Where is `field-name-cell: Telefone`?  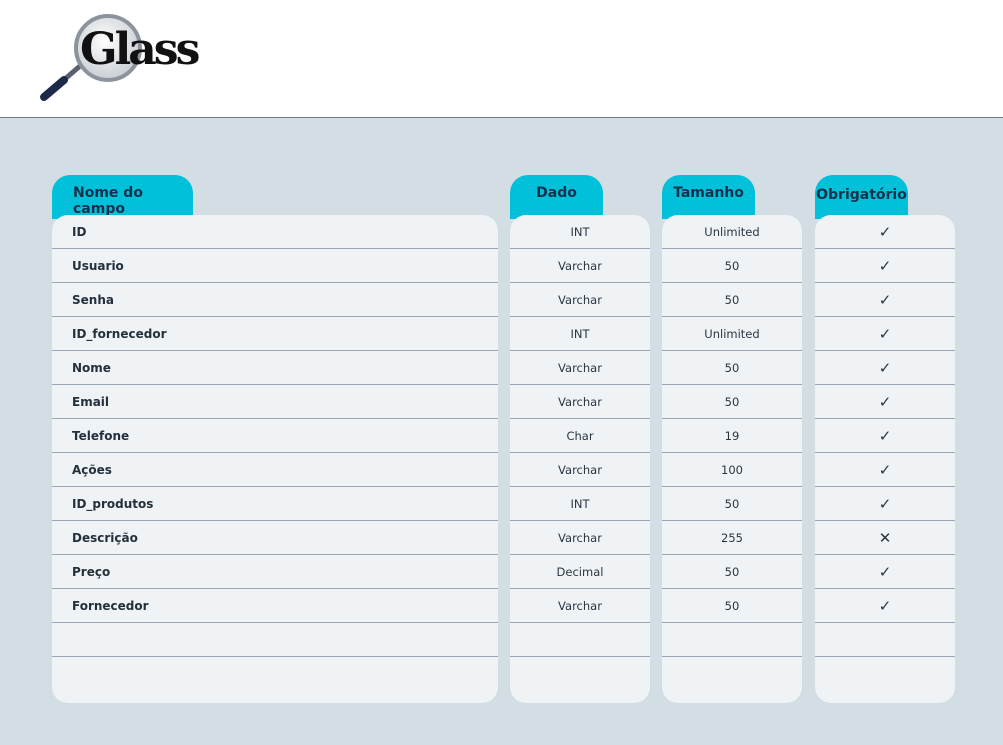
field-name-cell: Telefone is located at coordinates (275, 436).